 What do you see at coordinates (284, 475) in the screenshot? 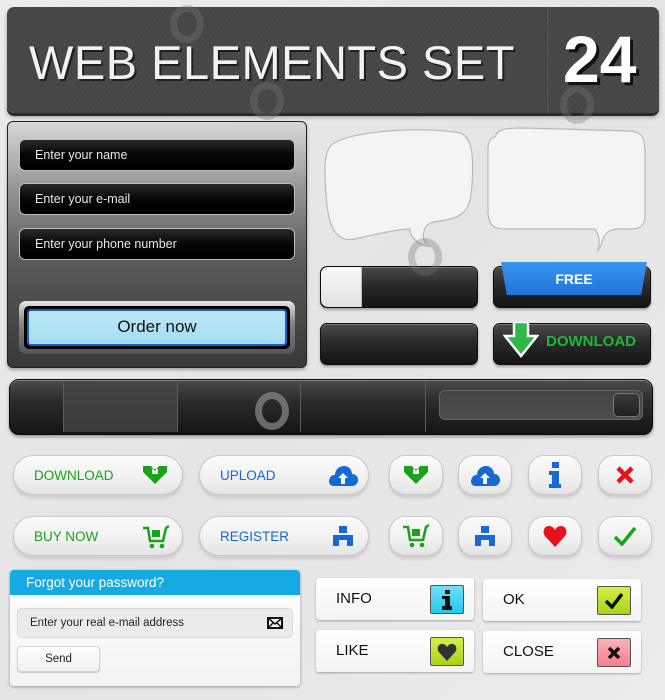
I see `upload-pill-button: UPLOAD` at bounding box center [284, 475].